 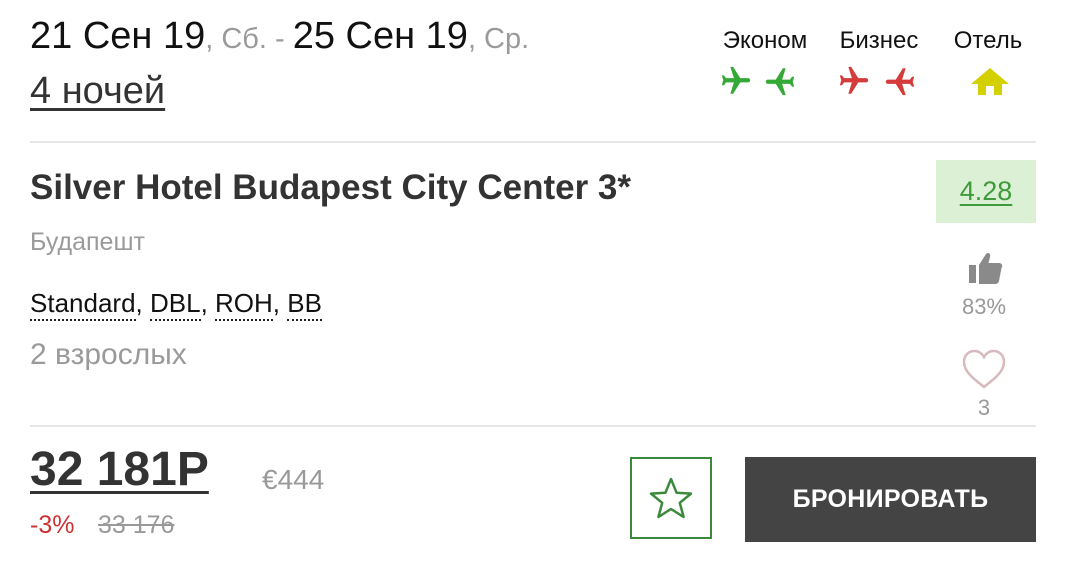 What do you see at coordinates (293, 479) in the screenshot?
I see `price-eur: €444` at bounding box center [293, 479].